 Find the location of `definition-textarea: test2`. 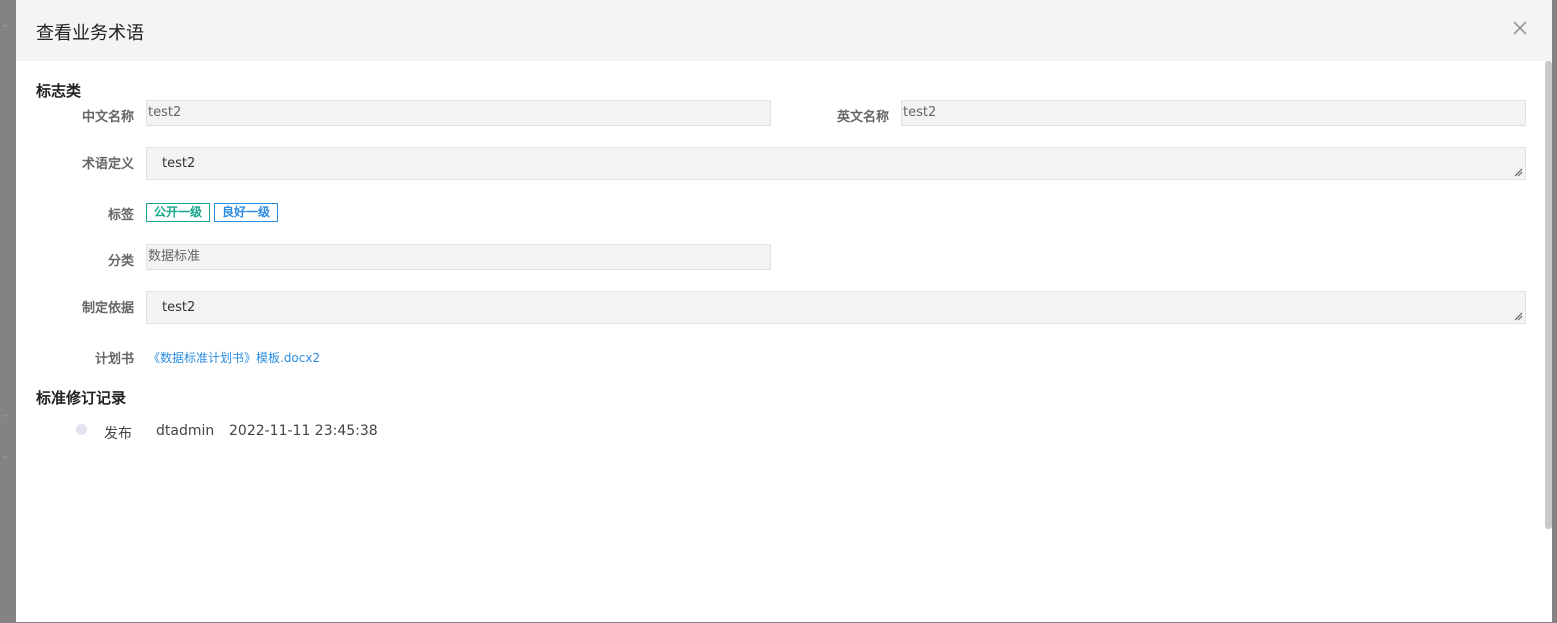

definition-textarea: test2 is located at coordinates (836, 163).